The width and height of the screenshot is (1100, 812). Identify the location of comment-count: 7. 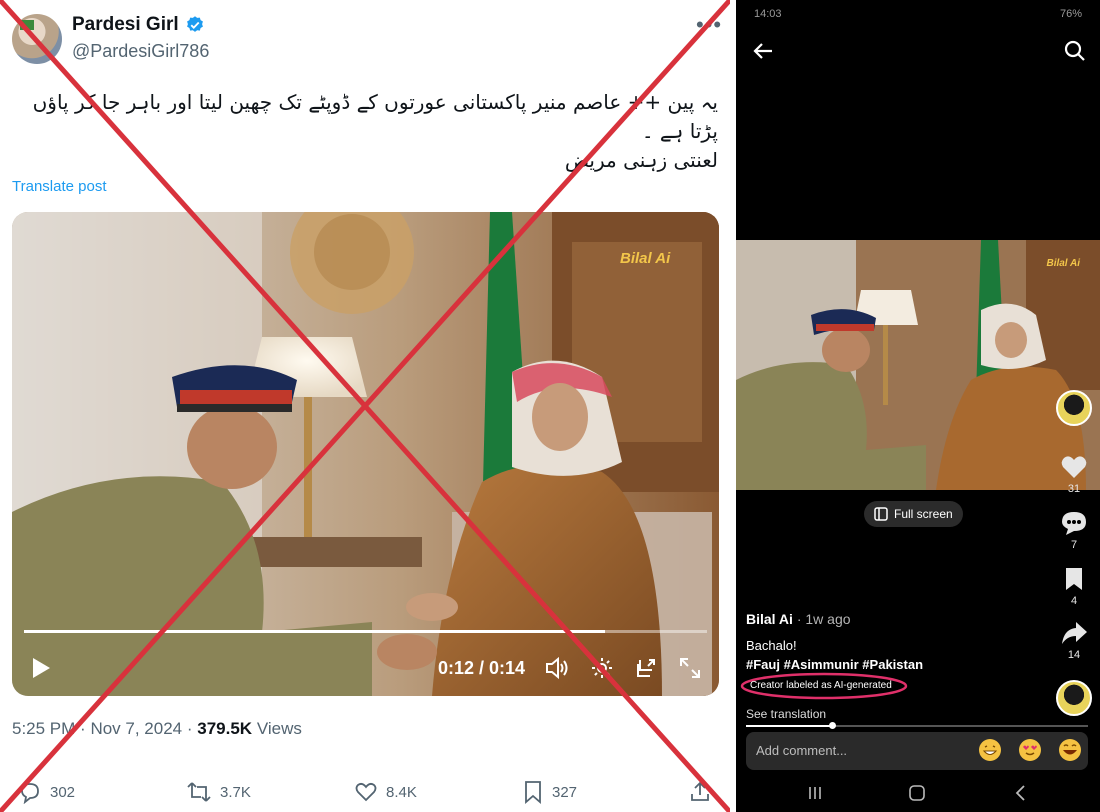
(1074, 545).